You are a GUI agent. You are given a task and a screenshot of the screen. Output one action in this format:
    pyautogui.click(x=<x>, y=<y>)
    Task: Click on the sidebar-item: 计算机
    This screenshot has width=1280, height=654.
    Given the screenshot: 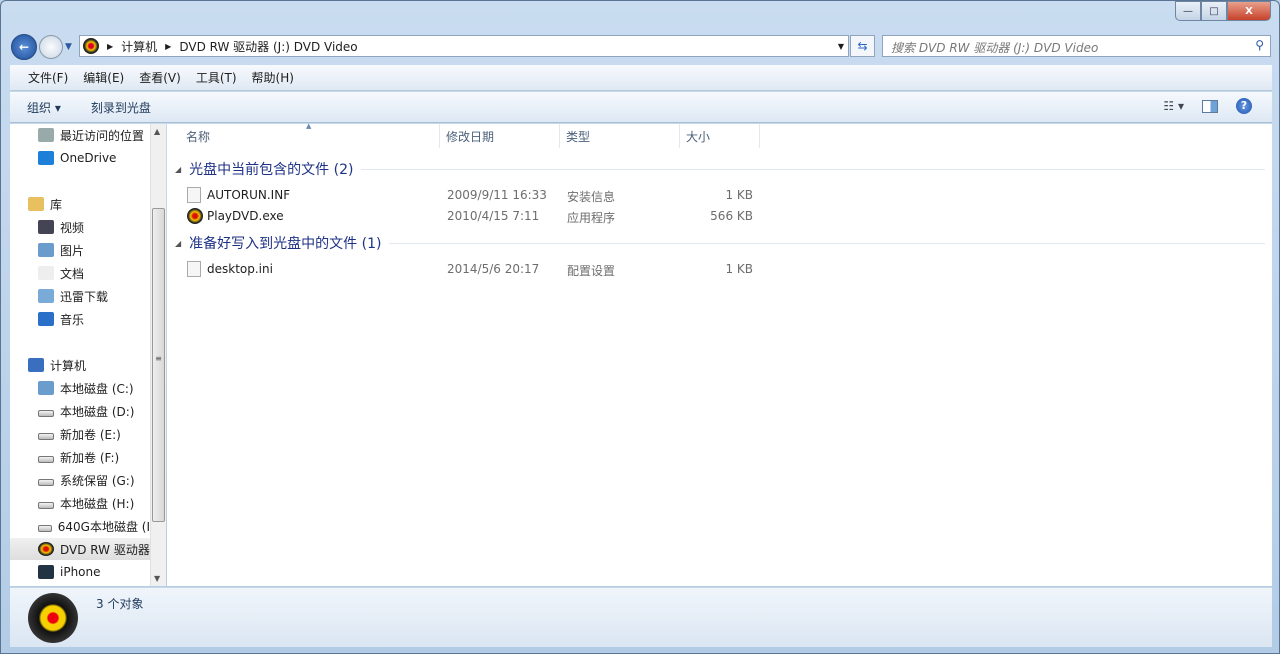 What is the action you would take?
    pyautogui.click(x=80, y=365)
    